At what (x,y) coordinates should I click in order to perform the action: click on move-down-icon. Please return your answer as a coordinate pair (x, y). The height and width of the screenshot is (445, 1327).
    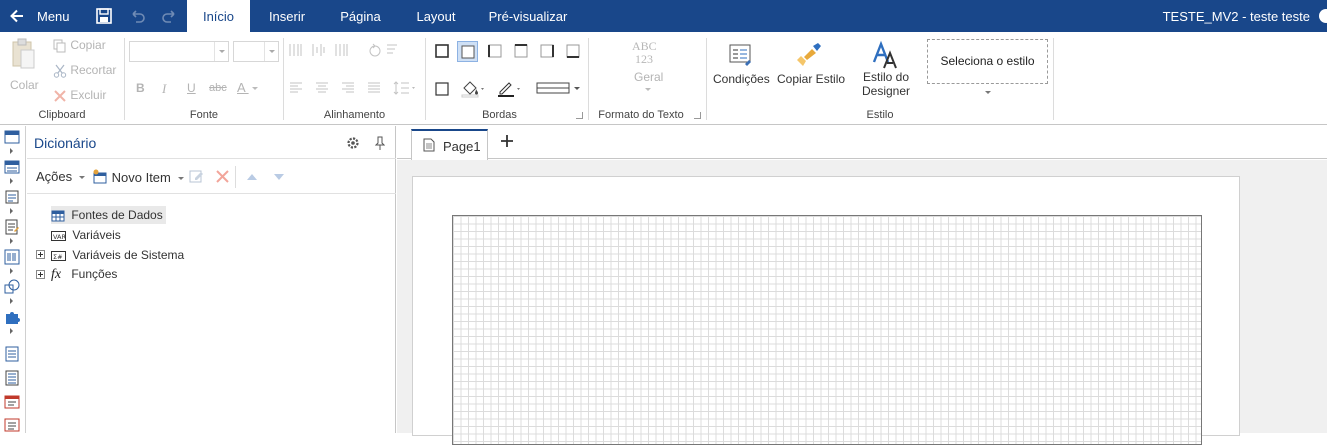
    Looking at the image, I should click on (279, 177).